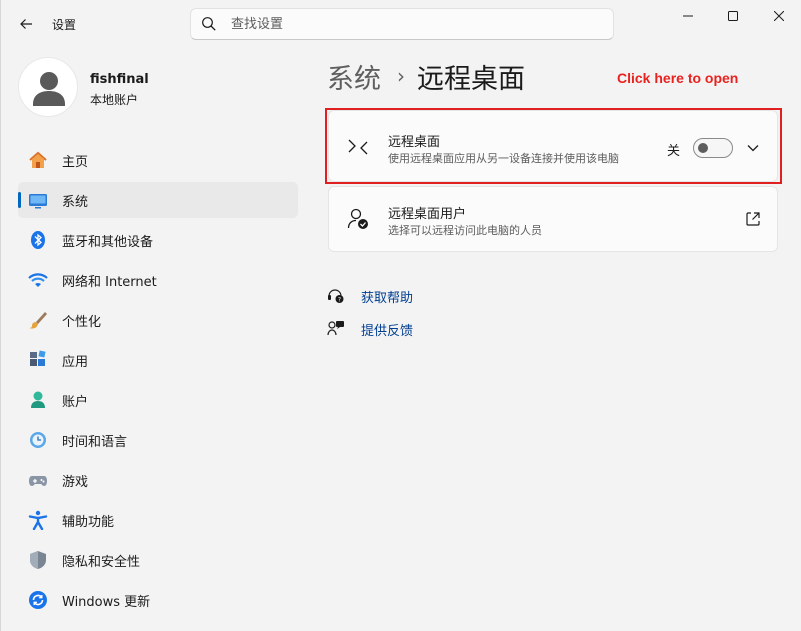 This screenshot has width=801, height=631. Describe the element at coordinates (553, 146) in the screenshot. I see `highlight-box` at that location.